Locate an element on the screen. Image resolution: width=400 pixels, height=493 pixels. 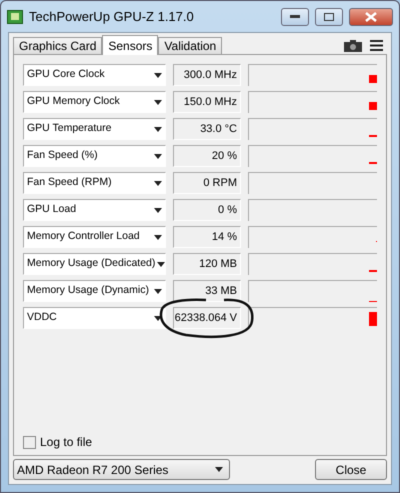
sensor-value: 300.0 MHz is located at coordinates (207, 75).